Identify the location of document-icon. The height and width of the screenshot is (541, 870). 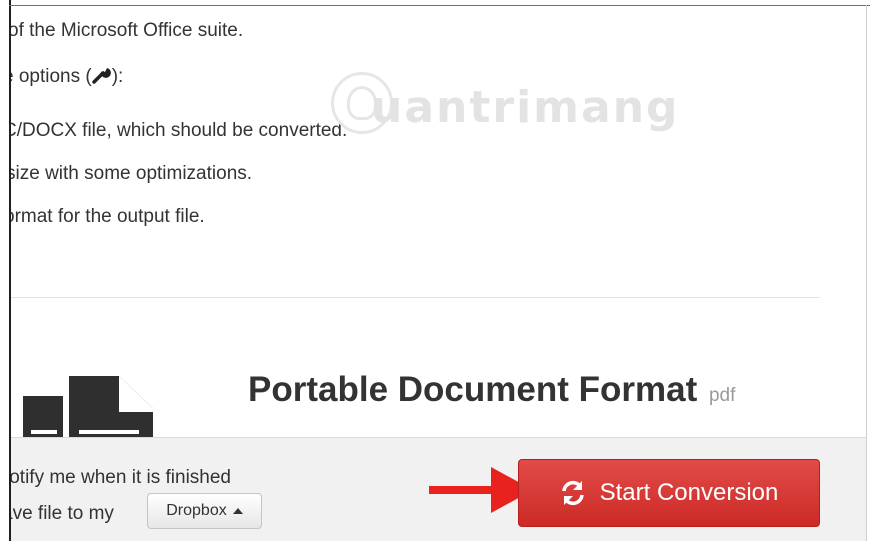
(88, 410).